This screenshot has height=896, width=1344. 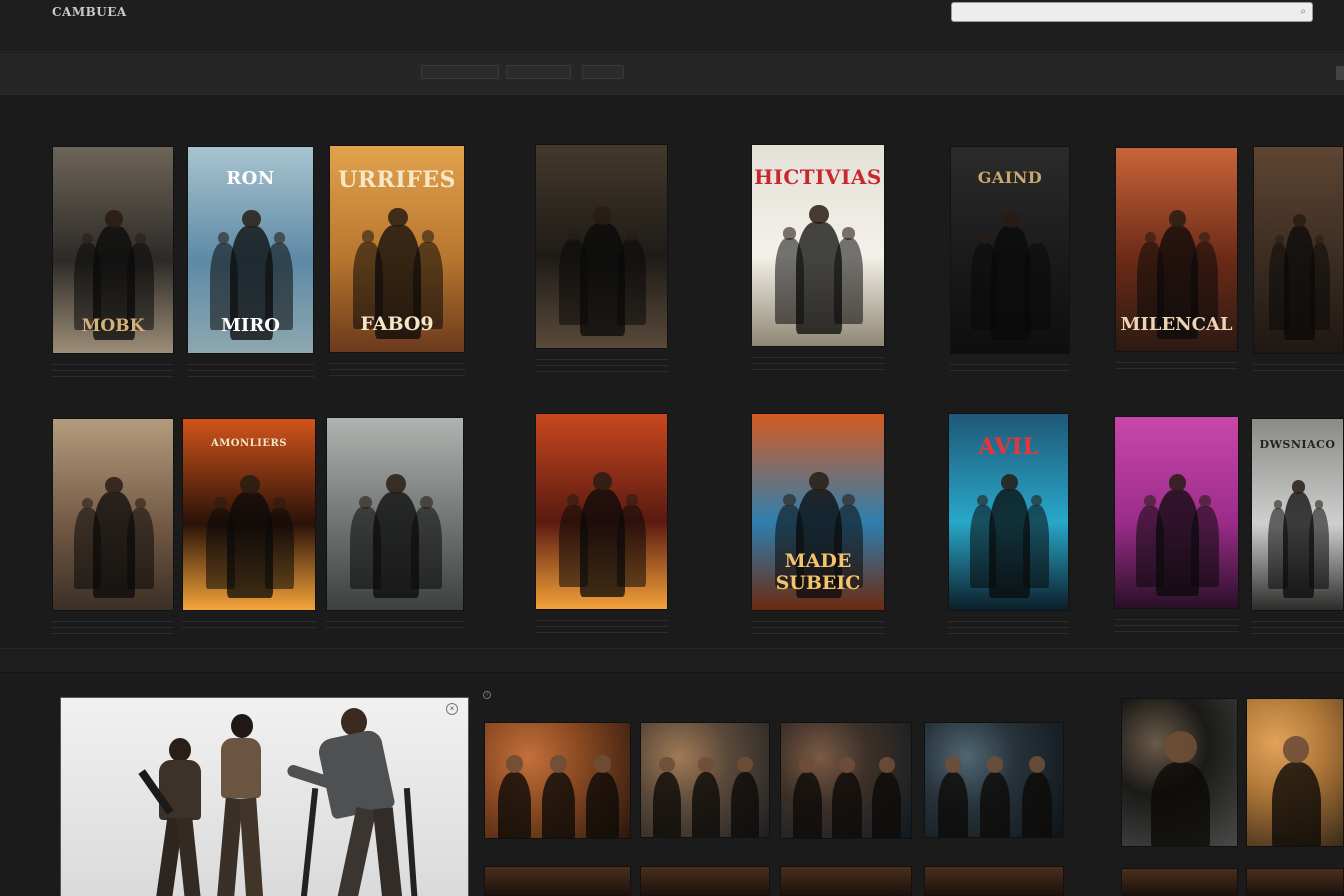 I want to click on search-bar: ⌕, so click(x=1132, y=12).